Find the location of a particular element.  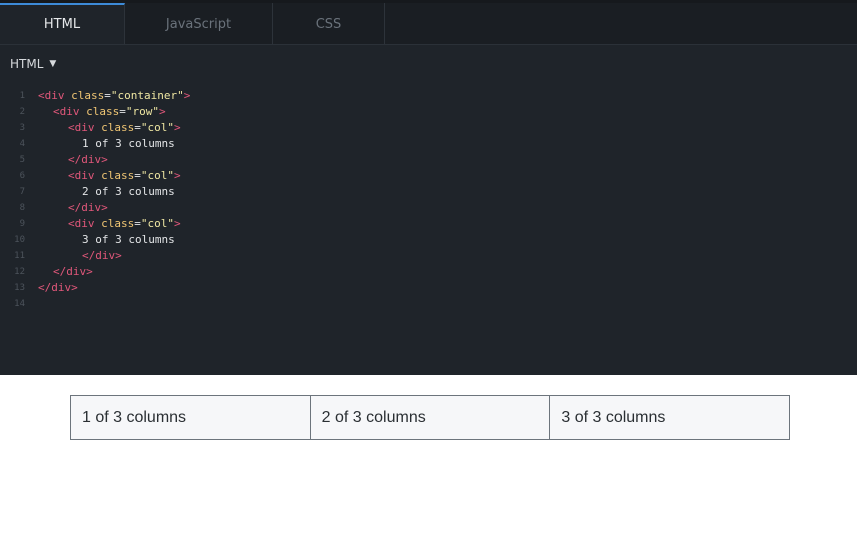

code-line: 10 3 of 3 columns is located at coordinates (428, 240).